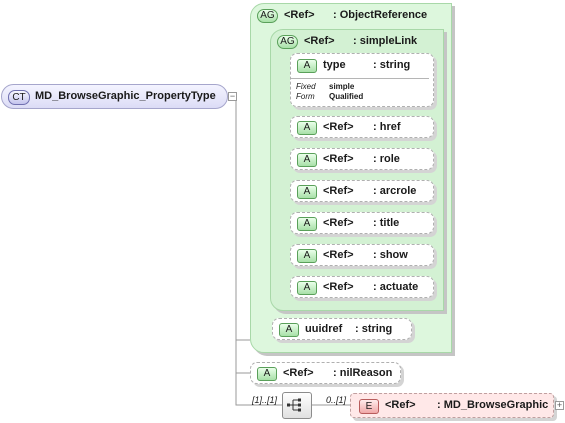 This screenshot has height=423, width=565. Describe the element at coordinates (363, 373) in the screenshot. I see `nil-reason-attribute-type: : nilReason` at that location.